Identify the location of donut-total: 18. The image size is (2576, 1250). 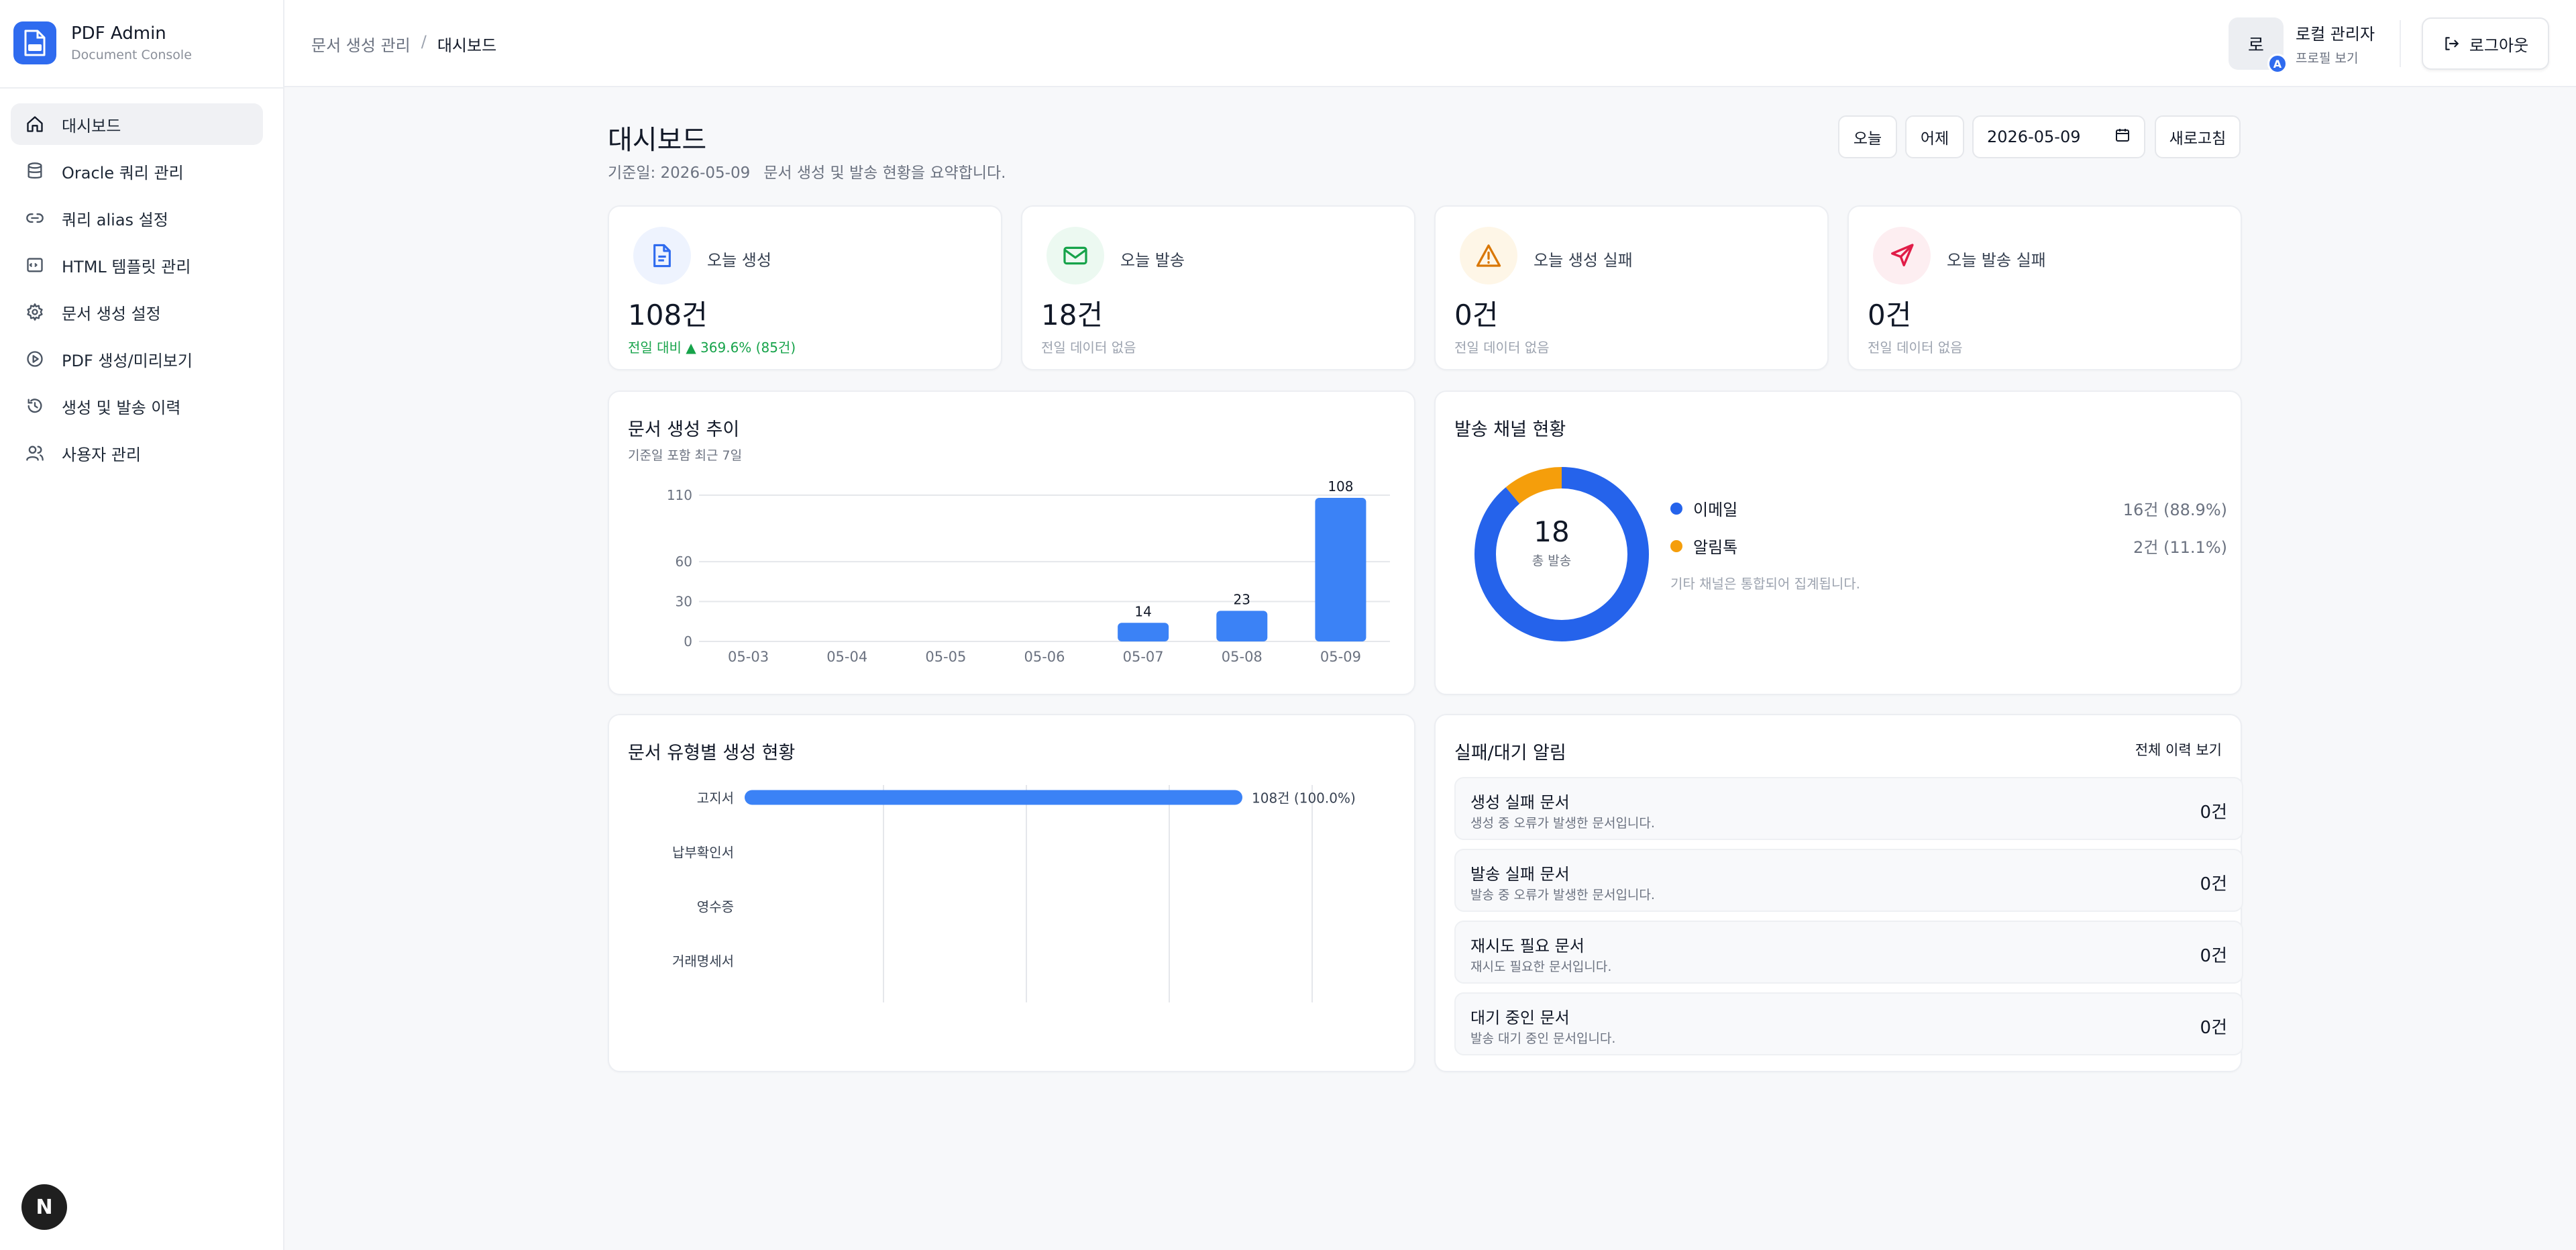
(1552, 531).